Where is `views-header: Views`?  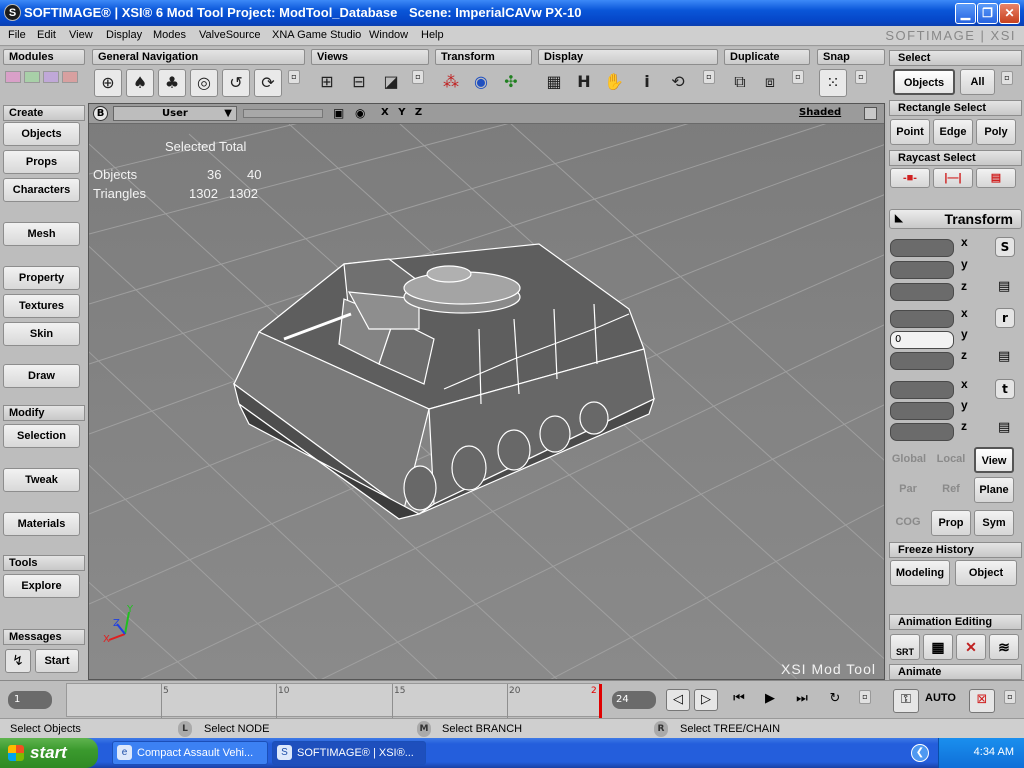 views-header: Views is located at coordinates (370, 57).